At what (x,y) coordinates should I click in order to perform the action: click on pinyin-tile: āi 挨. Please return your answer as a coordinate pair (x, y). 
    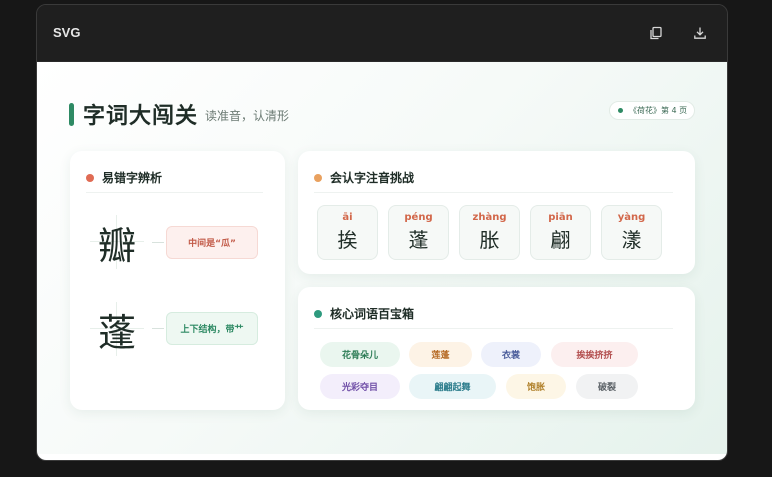
    Looking at the image, I should click on (347, 232).